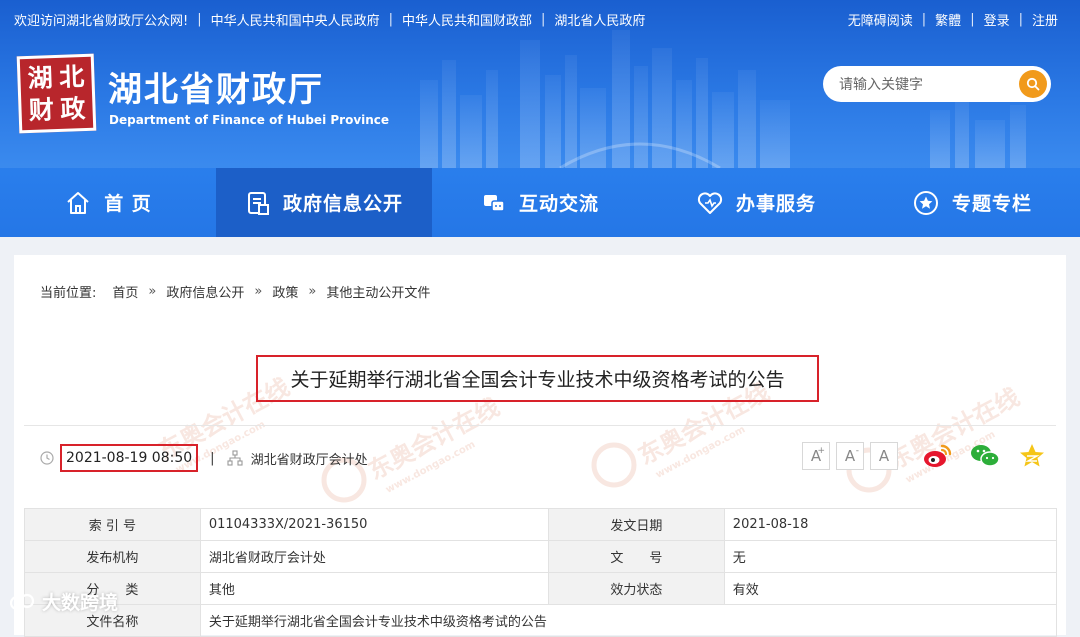 The image size is (1080, 637). I want to click on nav-services: 办事服务, so click(756, 202).